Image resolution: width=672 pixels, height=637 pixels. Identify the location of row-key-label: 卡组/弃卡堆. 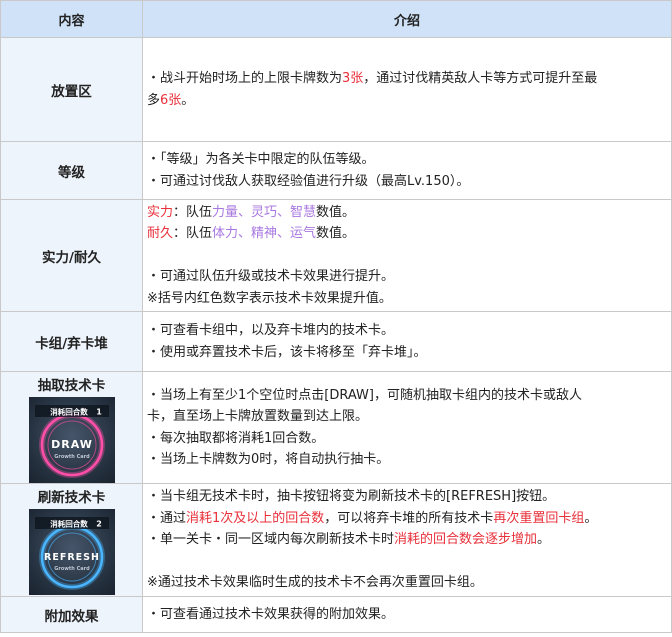
(71, 343).